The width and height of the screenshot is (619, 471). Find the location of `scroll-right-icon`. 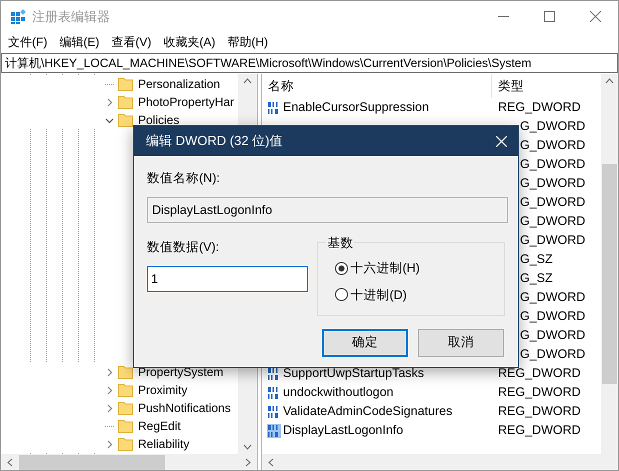

scroll-right-icon is located at coordinates (248, 462).